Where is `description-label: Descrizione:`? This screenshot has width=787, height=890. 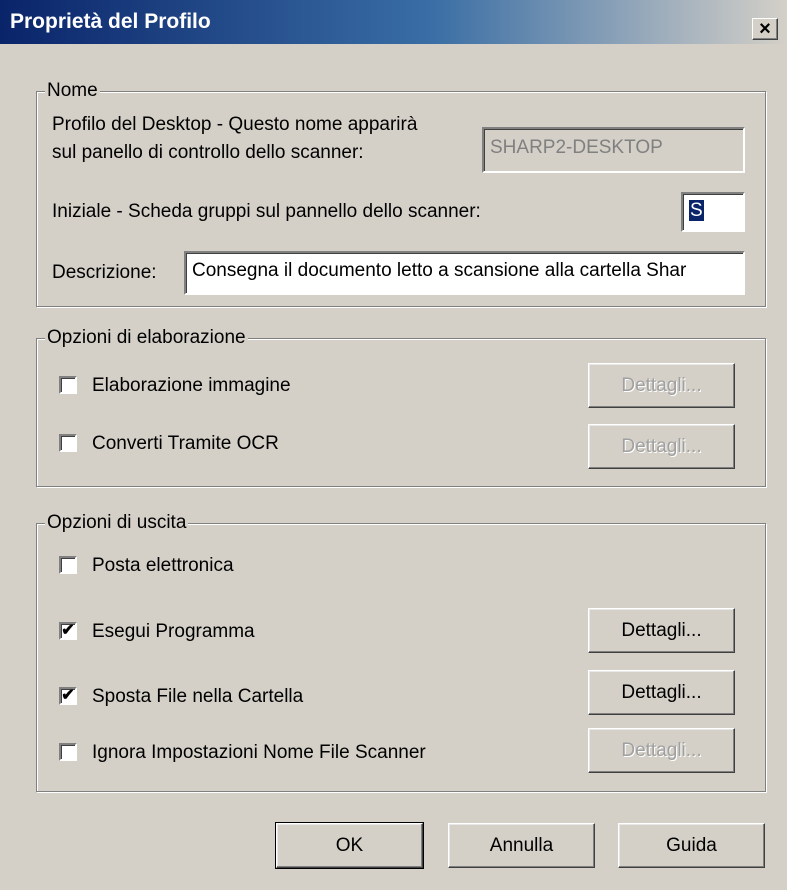
description-label: Descrizione: is located at coordinates (104, 272).